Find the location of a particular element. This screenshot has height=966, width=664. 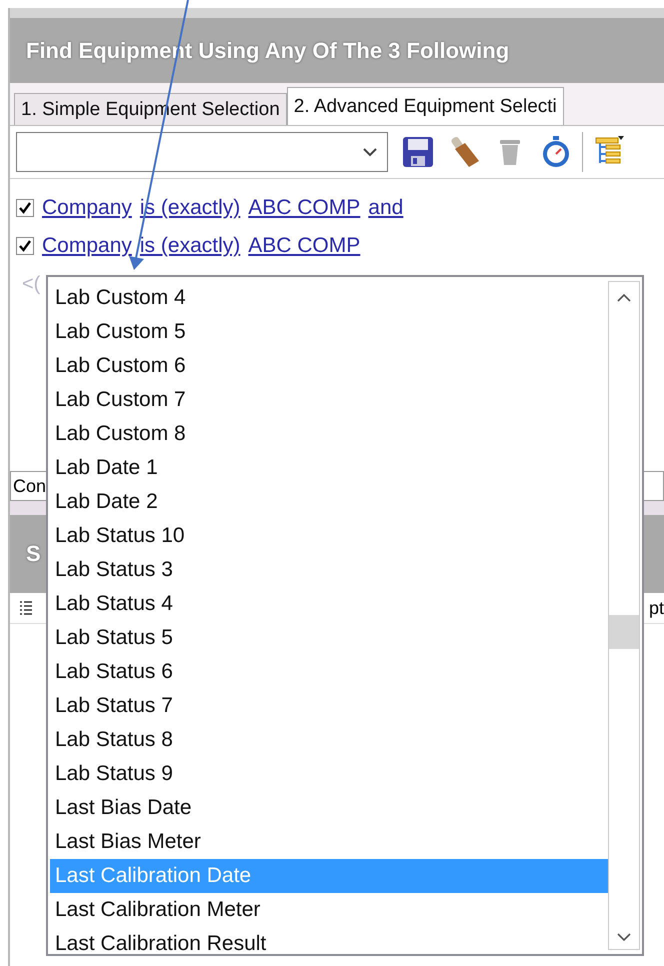

list-icon is located at coordinates (26, 608).